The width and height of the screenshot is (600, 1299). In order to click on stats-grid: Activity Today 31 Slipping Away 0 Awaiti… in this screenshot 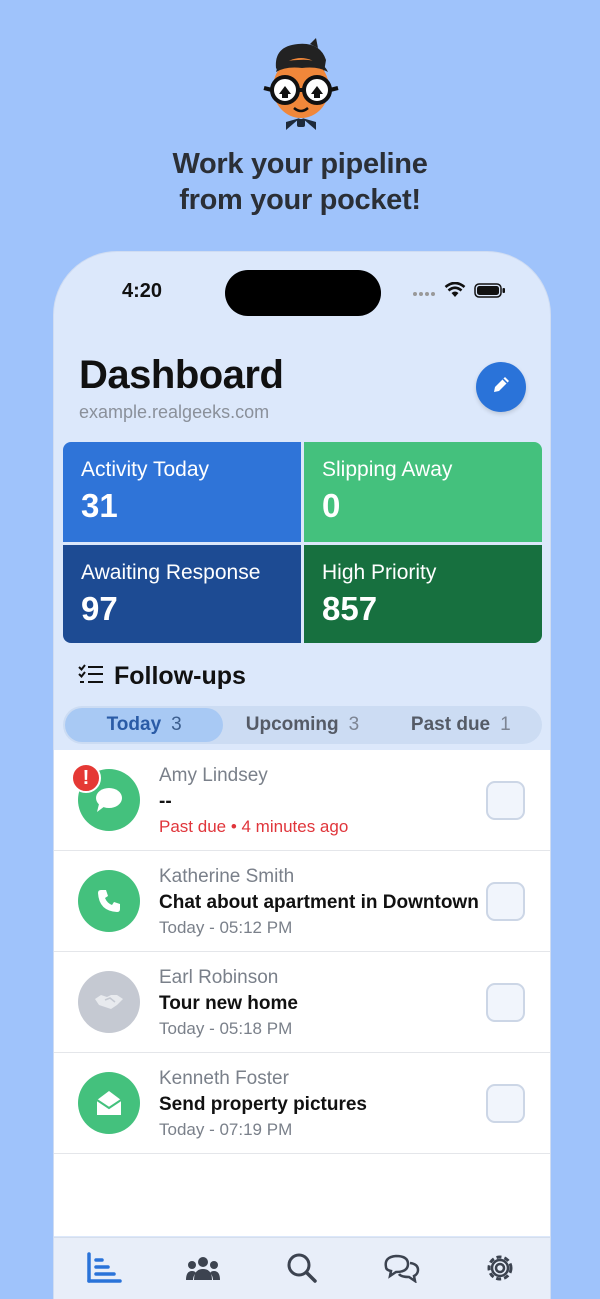, I will do `click(302, 542)`.